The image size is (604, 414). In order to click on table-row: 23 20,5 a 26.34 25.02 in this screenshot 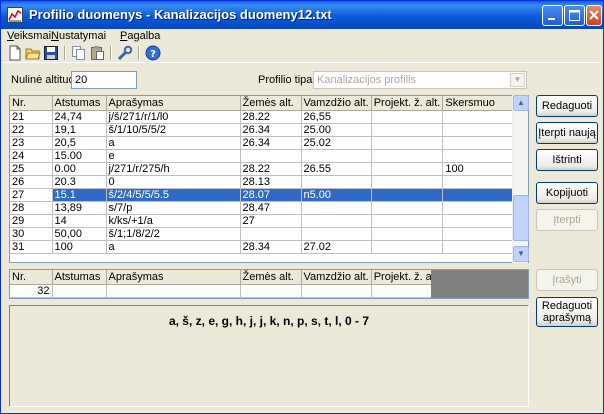, I will do `click(262, 143)`.